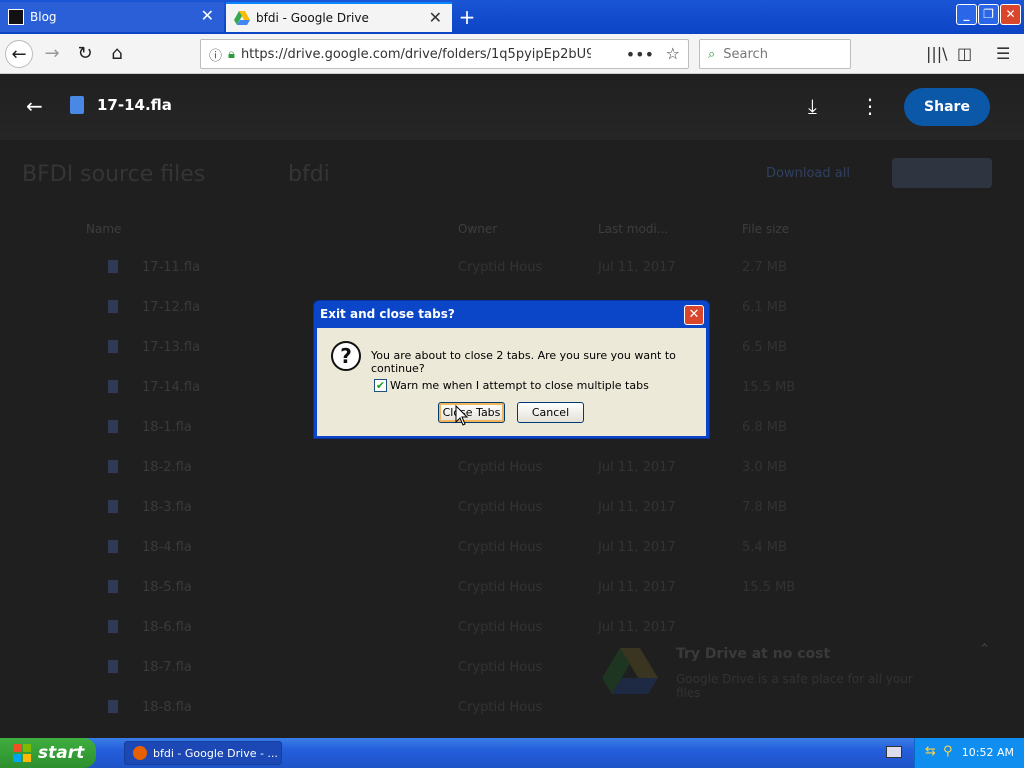 The height and width of the screenshot is (768, 1024). Describe the element at coordinates (984, 649) in the screenshot. I see `chevron-up-icon: ⌃` at that location.